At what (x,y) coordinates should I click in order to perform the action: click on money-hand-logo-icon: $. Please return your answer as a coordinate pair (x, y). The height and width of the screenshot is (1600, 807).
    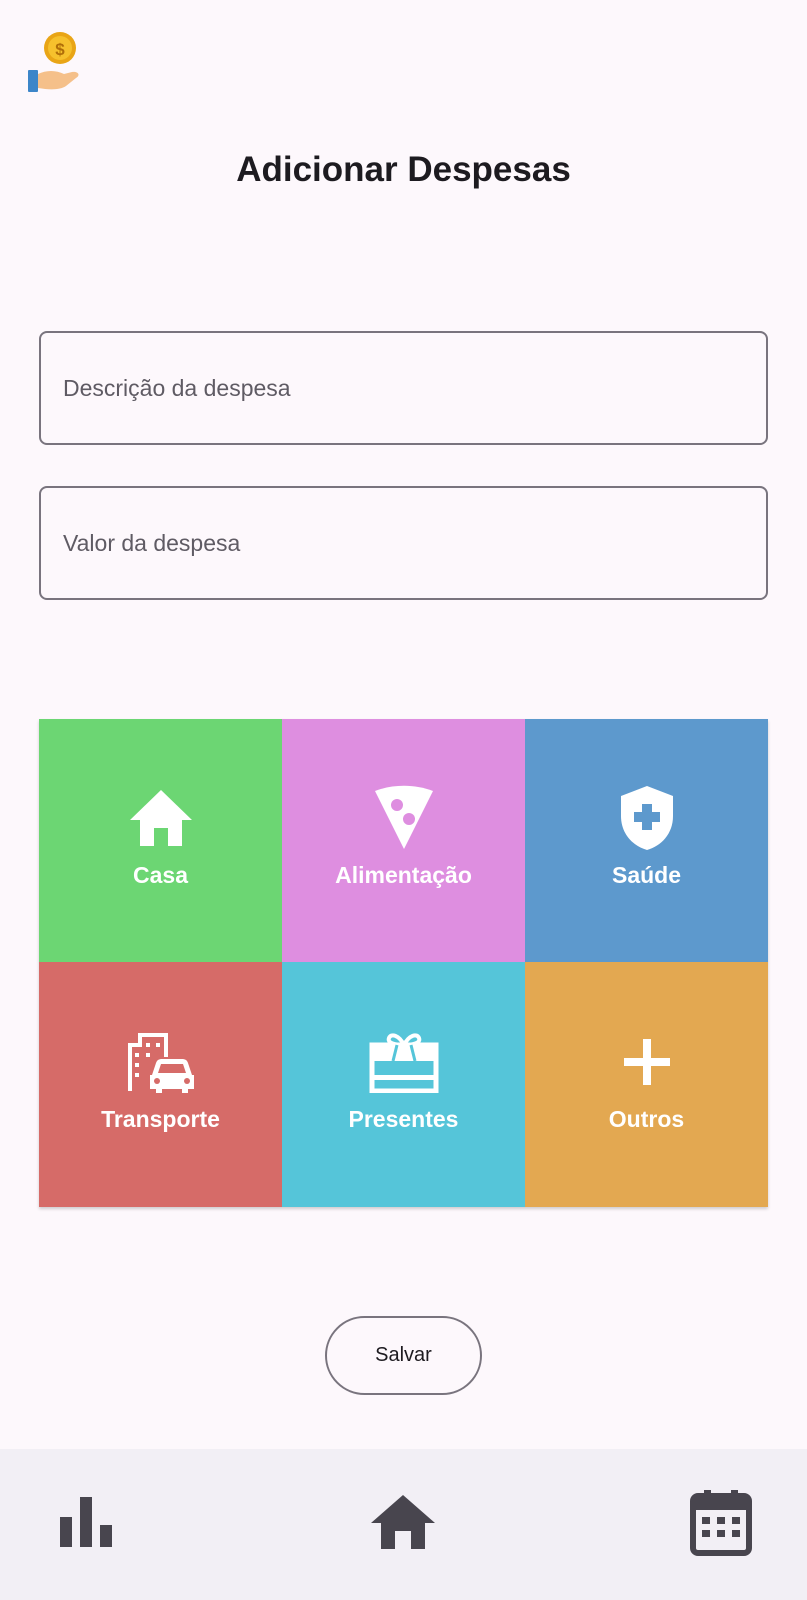
    Looking at the image, I should click on (54, 62).